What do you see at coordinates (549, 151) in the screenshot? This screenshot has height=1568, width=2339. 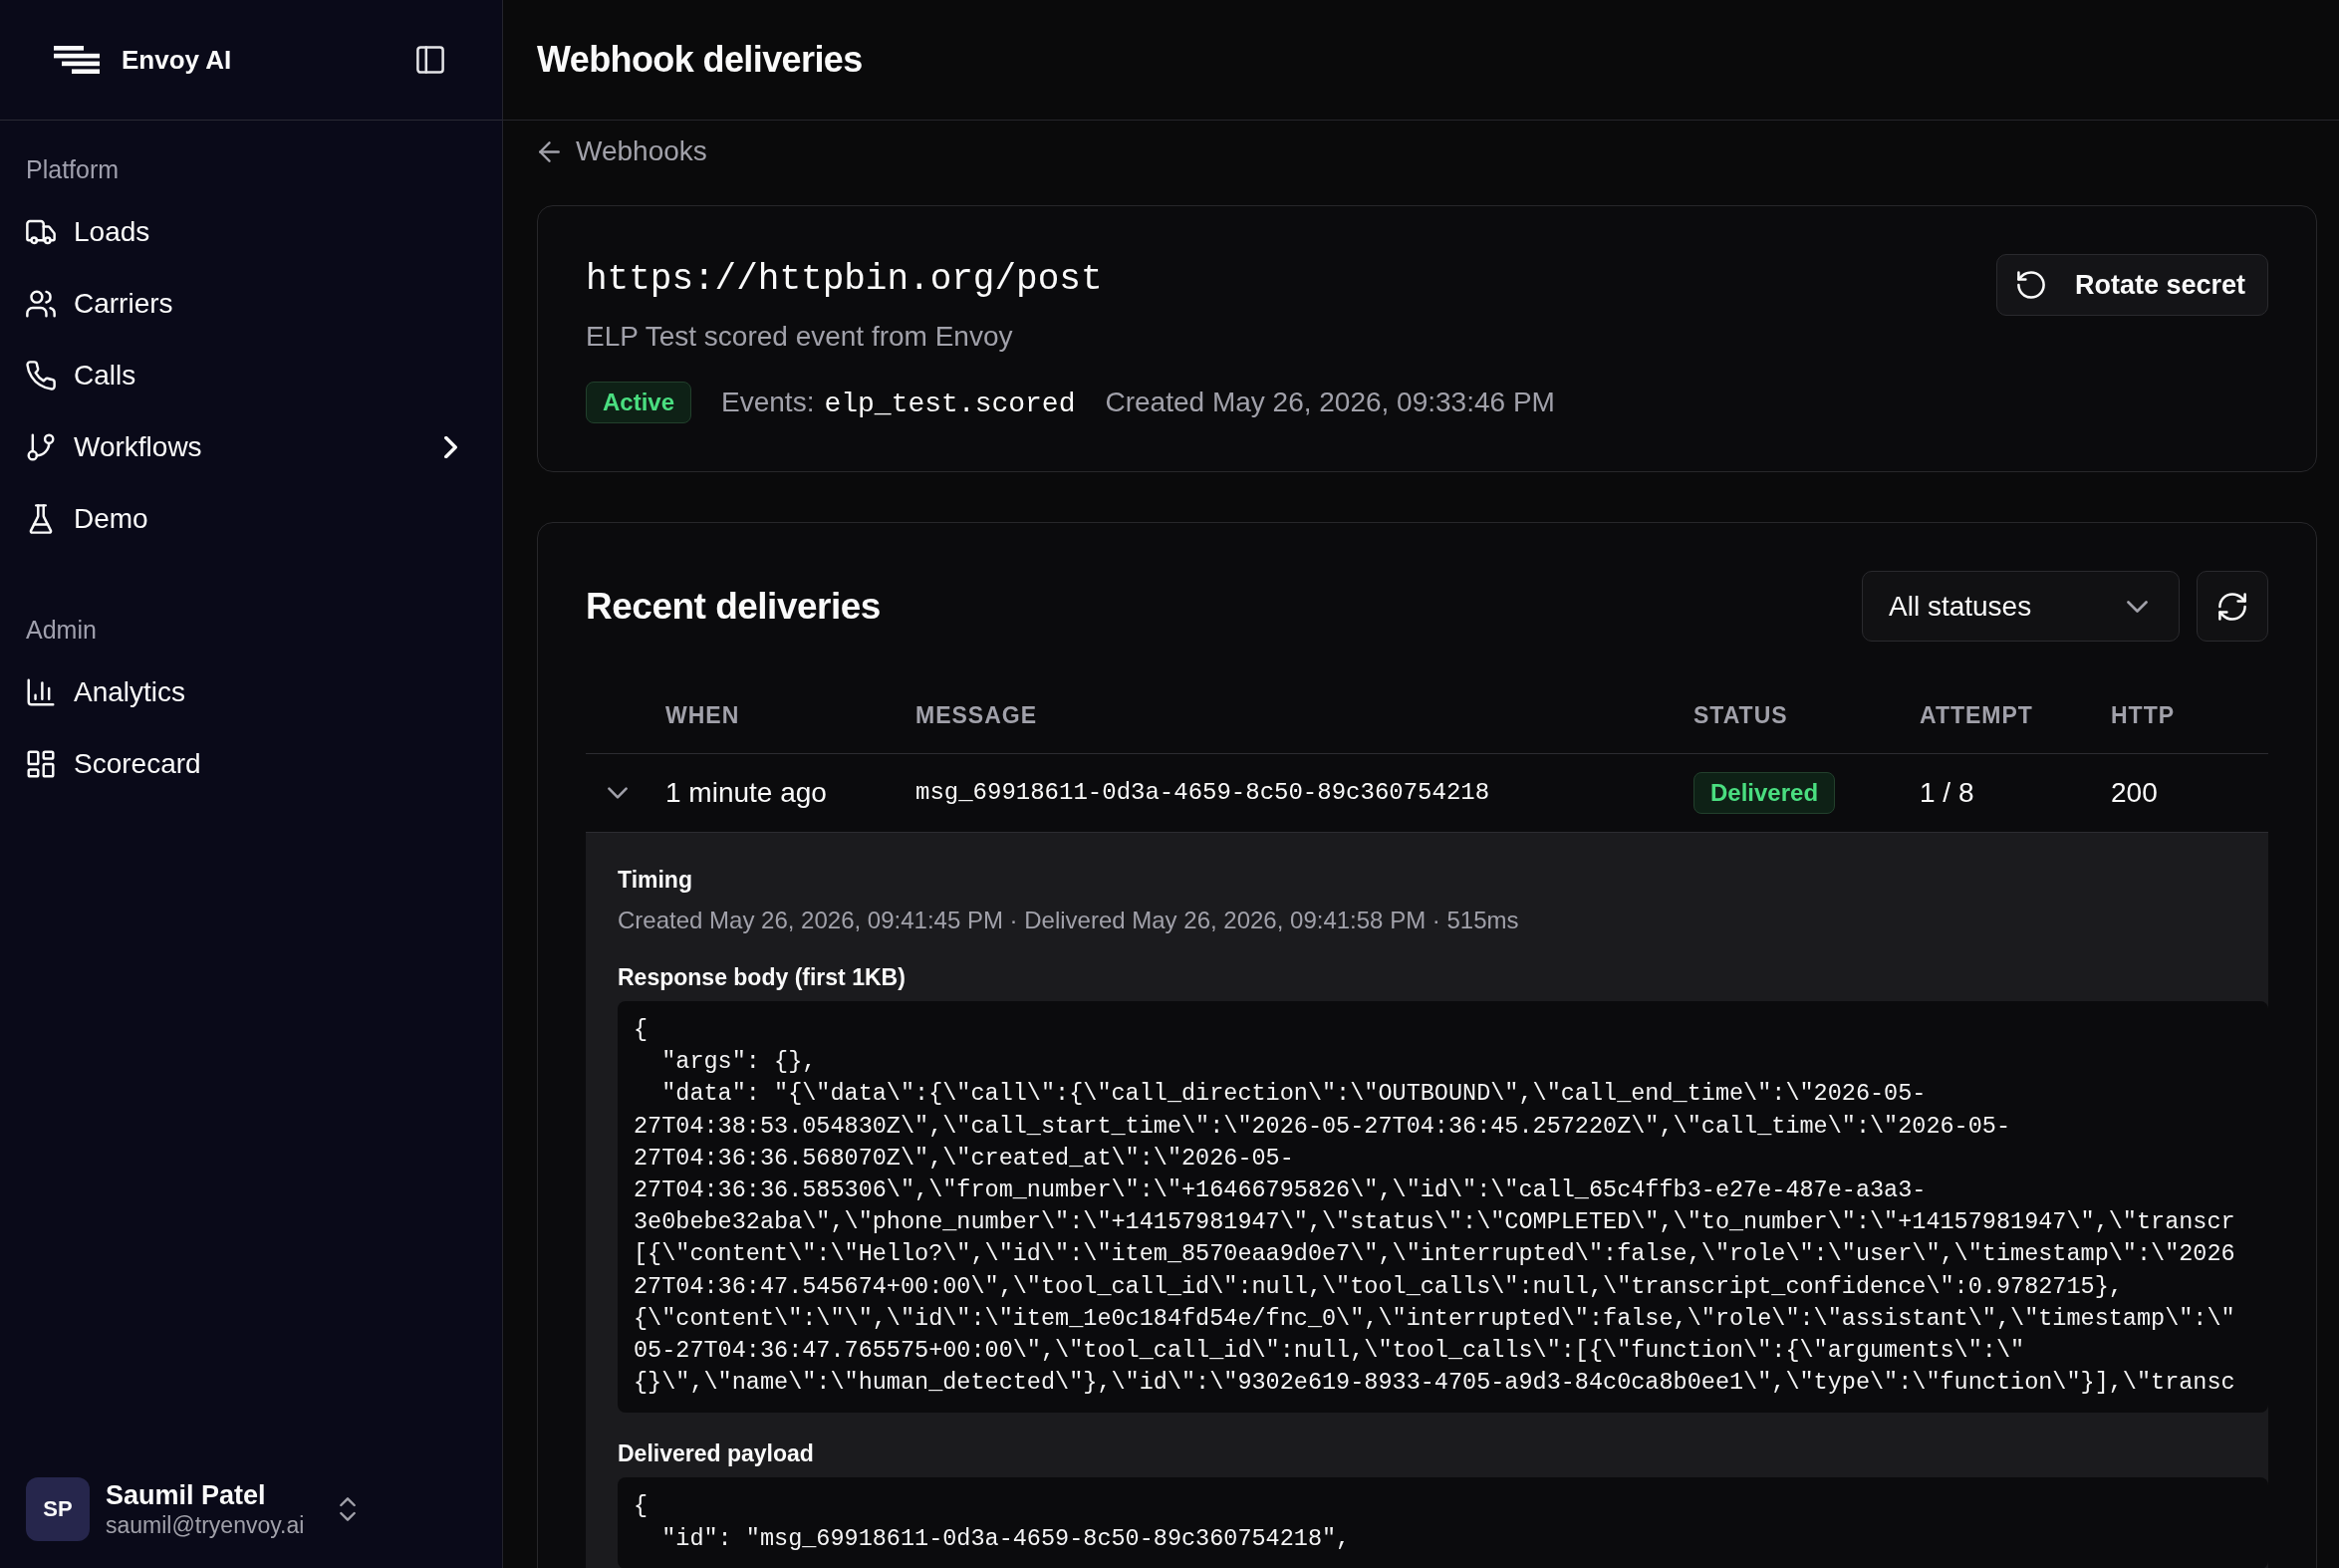 I see `arrow-left-icon` at bounding box center [549, 151].